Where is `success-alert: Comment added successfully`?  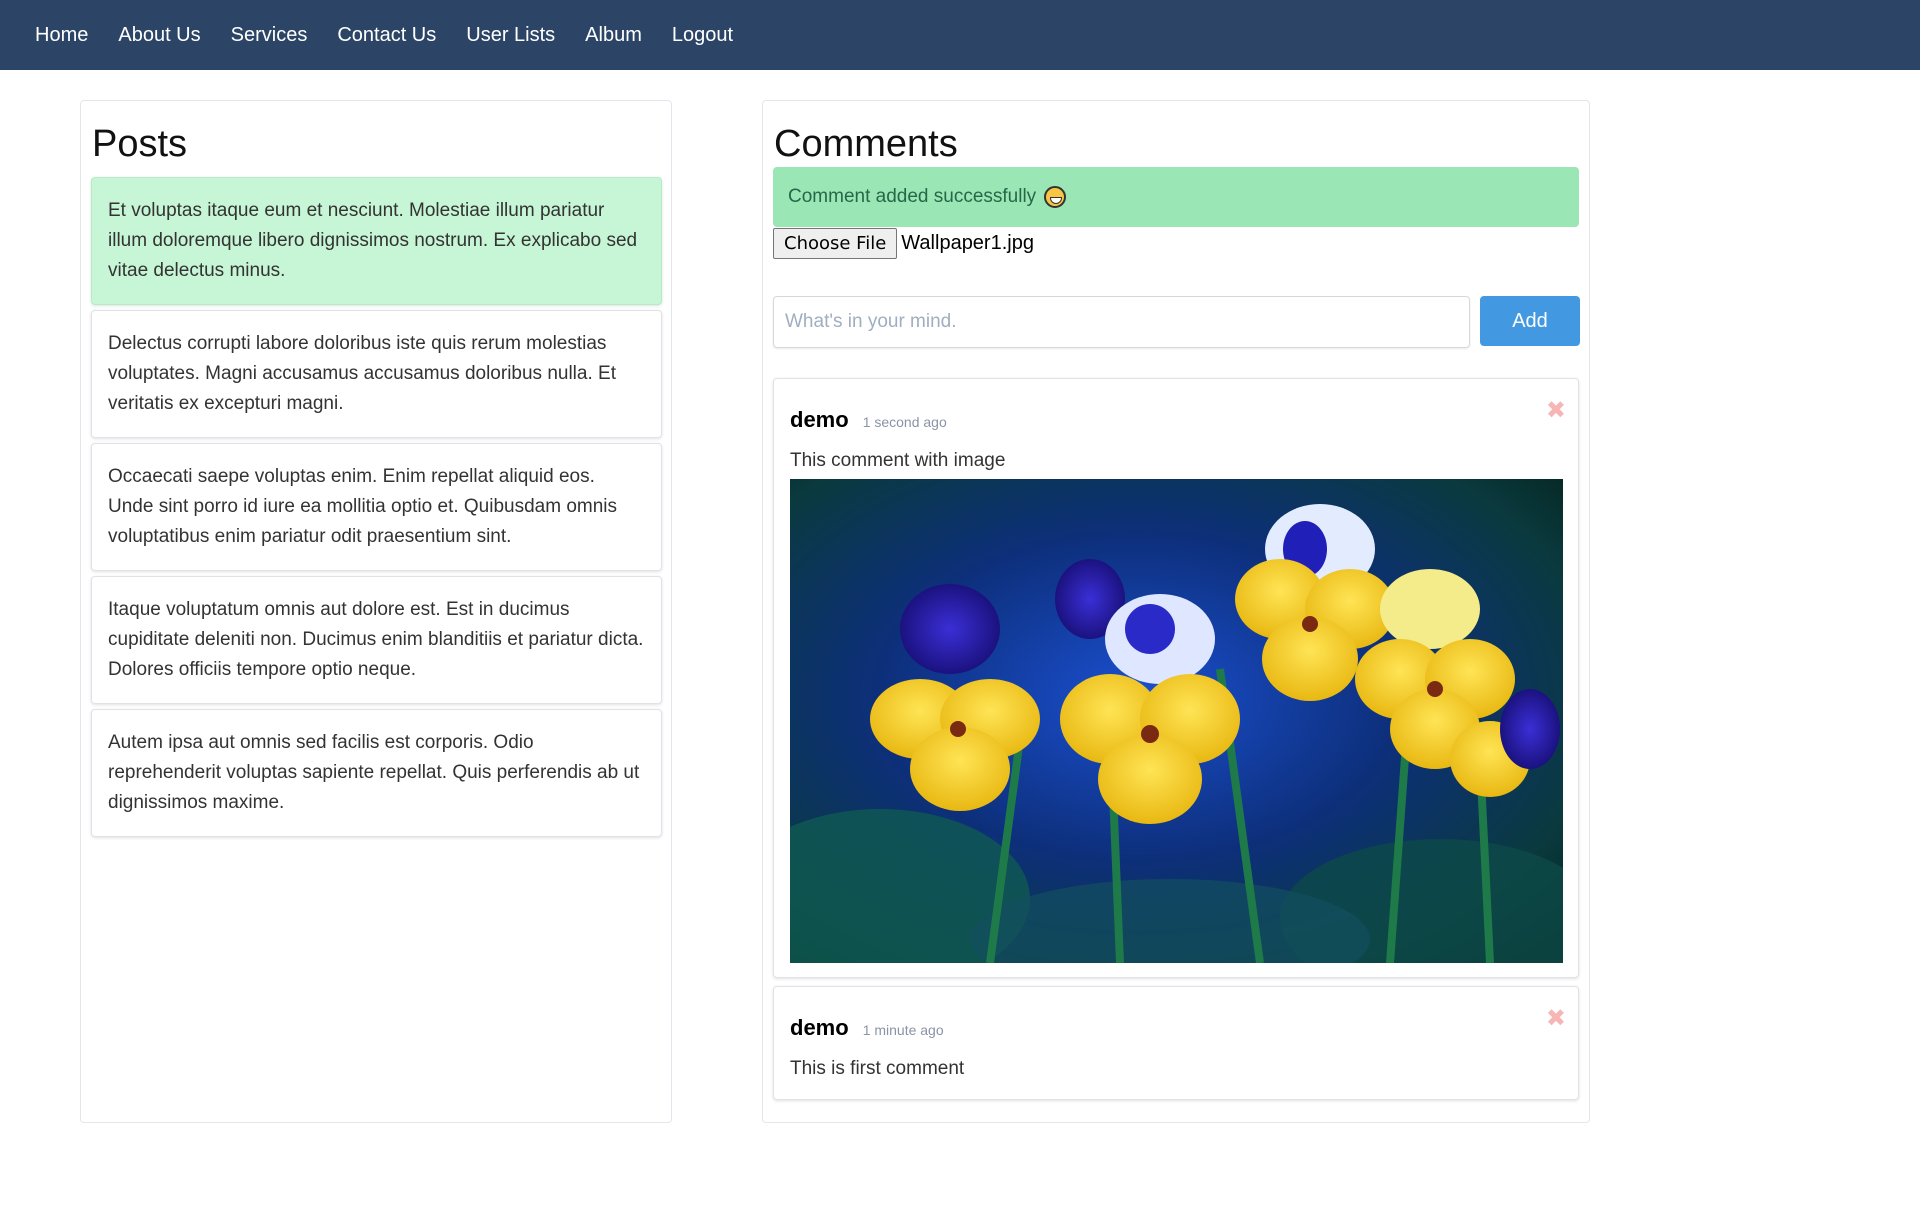 success-alert: Comment added successfully is located at coordinates (1176, 197).